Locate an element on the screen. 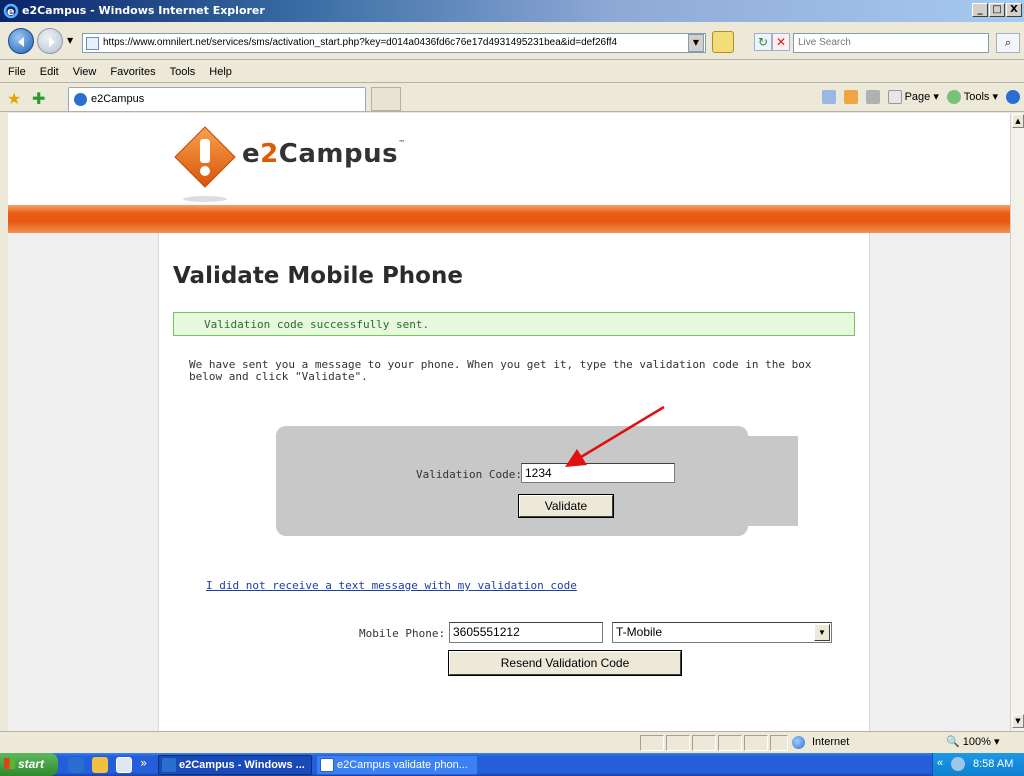 Image resolution: width=1024 pixels, height=776 pixels. scroll-up-icon: ▲ is located at coordinates (1018, 121).